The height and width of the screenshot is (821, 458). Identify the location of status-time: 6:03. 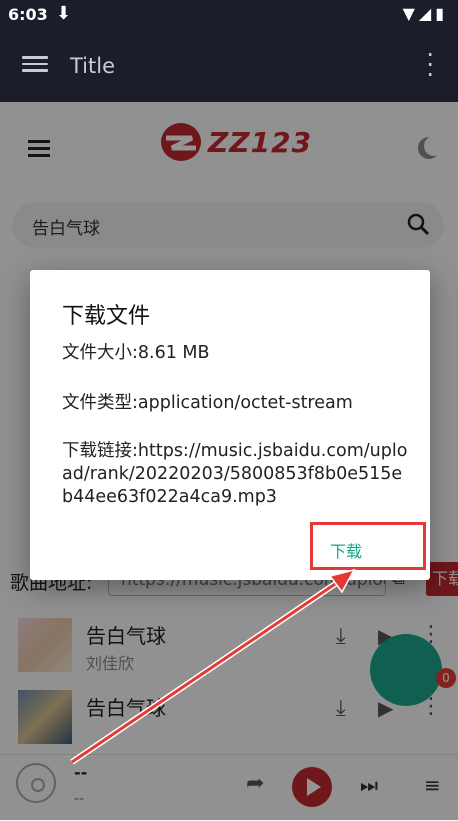
(28, 14).